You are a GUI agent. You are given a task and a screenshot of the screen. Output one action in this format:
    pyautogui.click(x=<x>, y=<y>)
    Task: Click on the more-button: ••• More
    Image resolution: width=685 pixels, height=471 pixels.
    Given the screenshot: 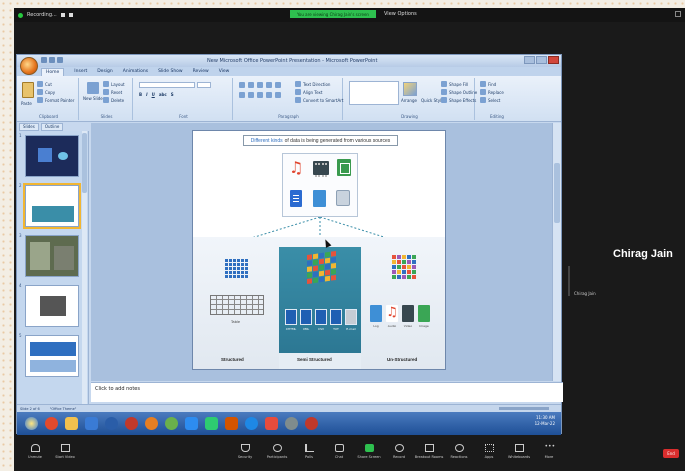 What is the action you would take?
    pyautogui.click(x=549, y=452)
    